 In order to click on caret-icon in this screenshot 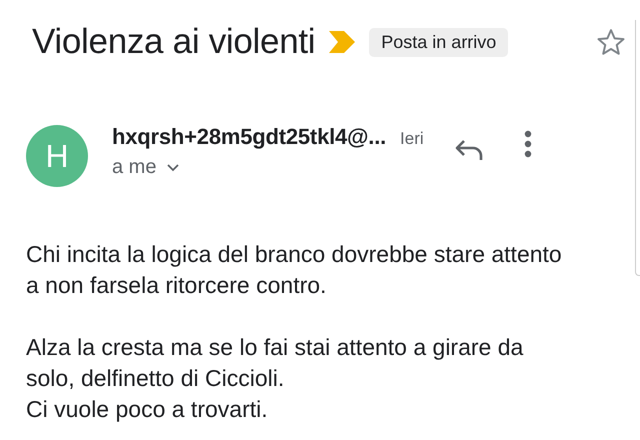, I will do `click(173, 167)`.